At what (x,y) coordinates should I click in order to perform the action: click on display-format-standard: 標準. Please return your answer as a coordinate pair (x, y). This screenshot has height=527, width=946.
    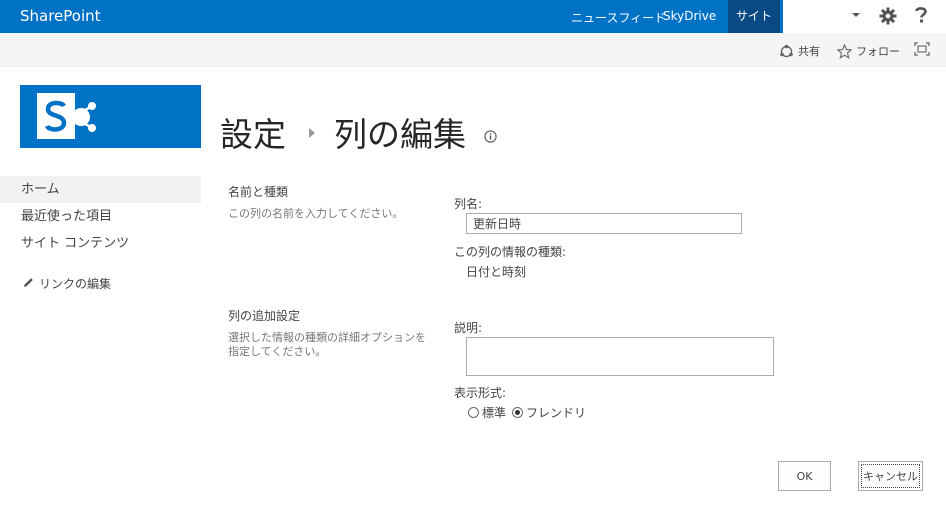
    Looking at the image, I should click on (487, 412).